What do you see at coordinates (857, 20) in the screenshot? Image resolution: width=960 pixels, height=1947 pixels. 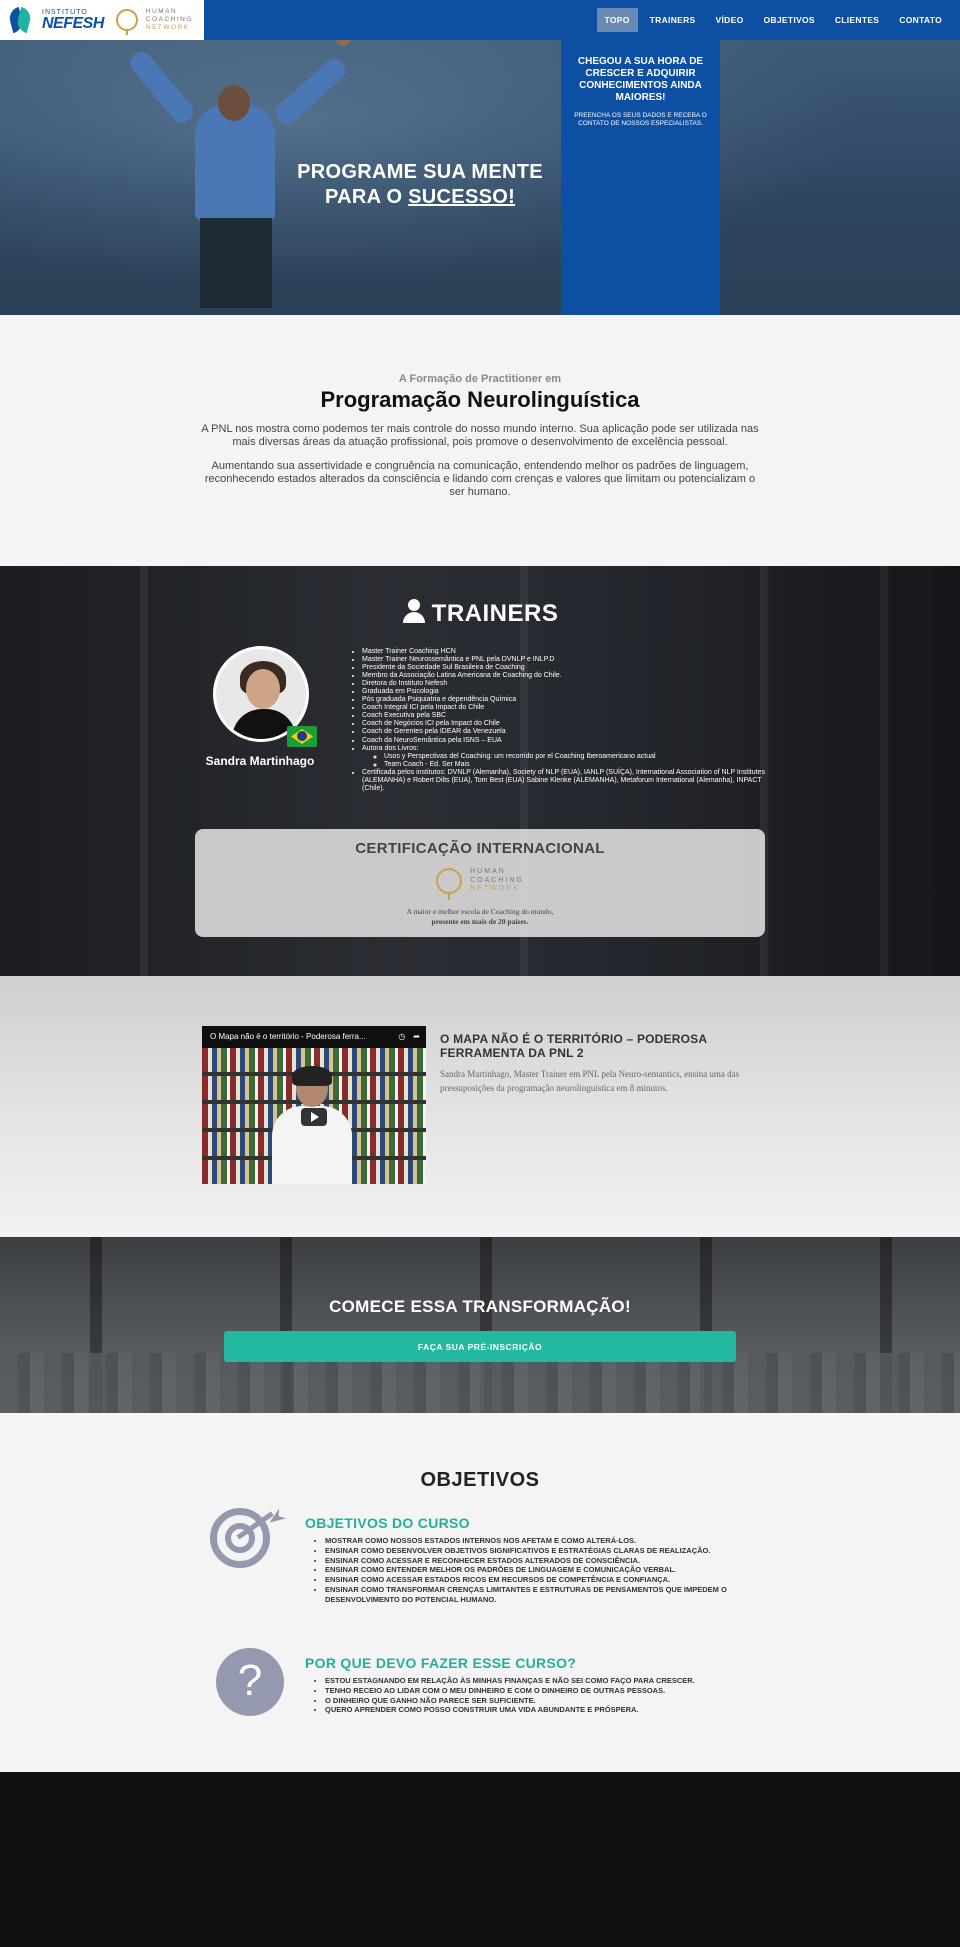 I see `nav-clientes: CLIENTES` at bounding box center [857, 20].